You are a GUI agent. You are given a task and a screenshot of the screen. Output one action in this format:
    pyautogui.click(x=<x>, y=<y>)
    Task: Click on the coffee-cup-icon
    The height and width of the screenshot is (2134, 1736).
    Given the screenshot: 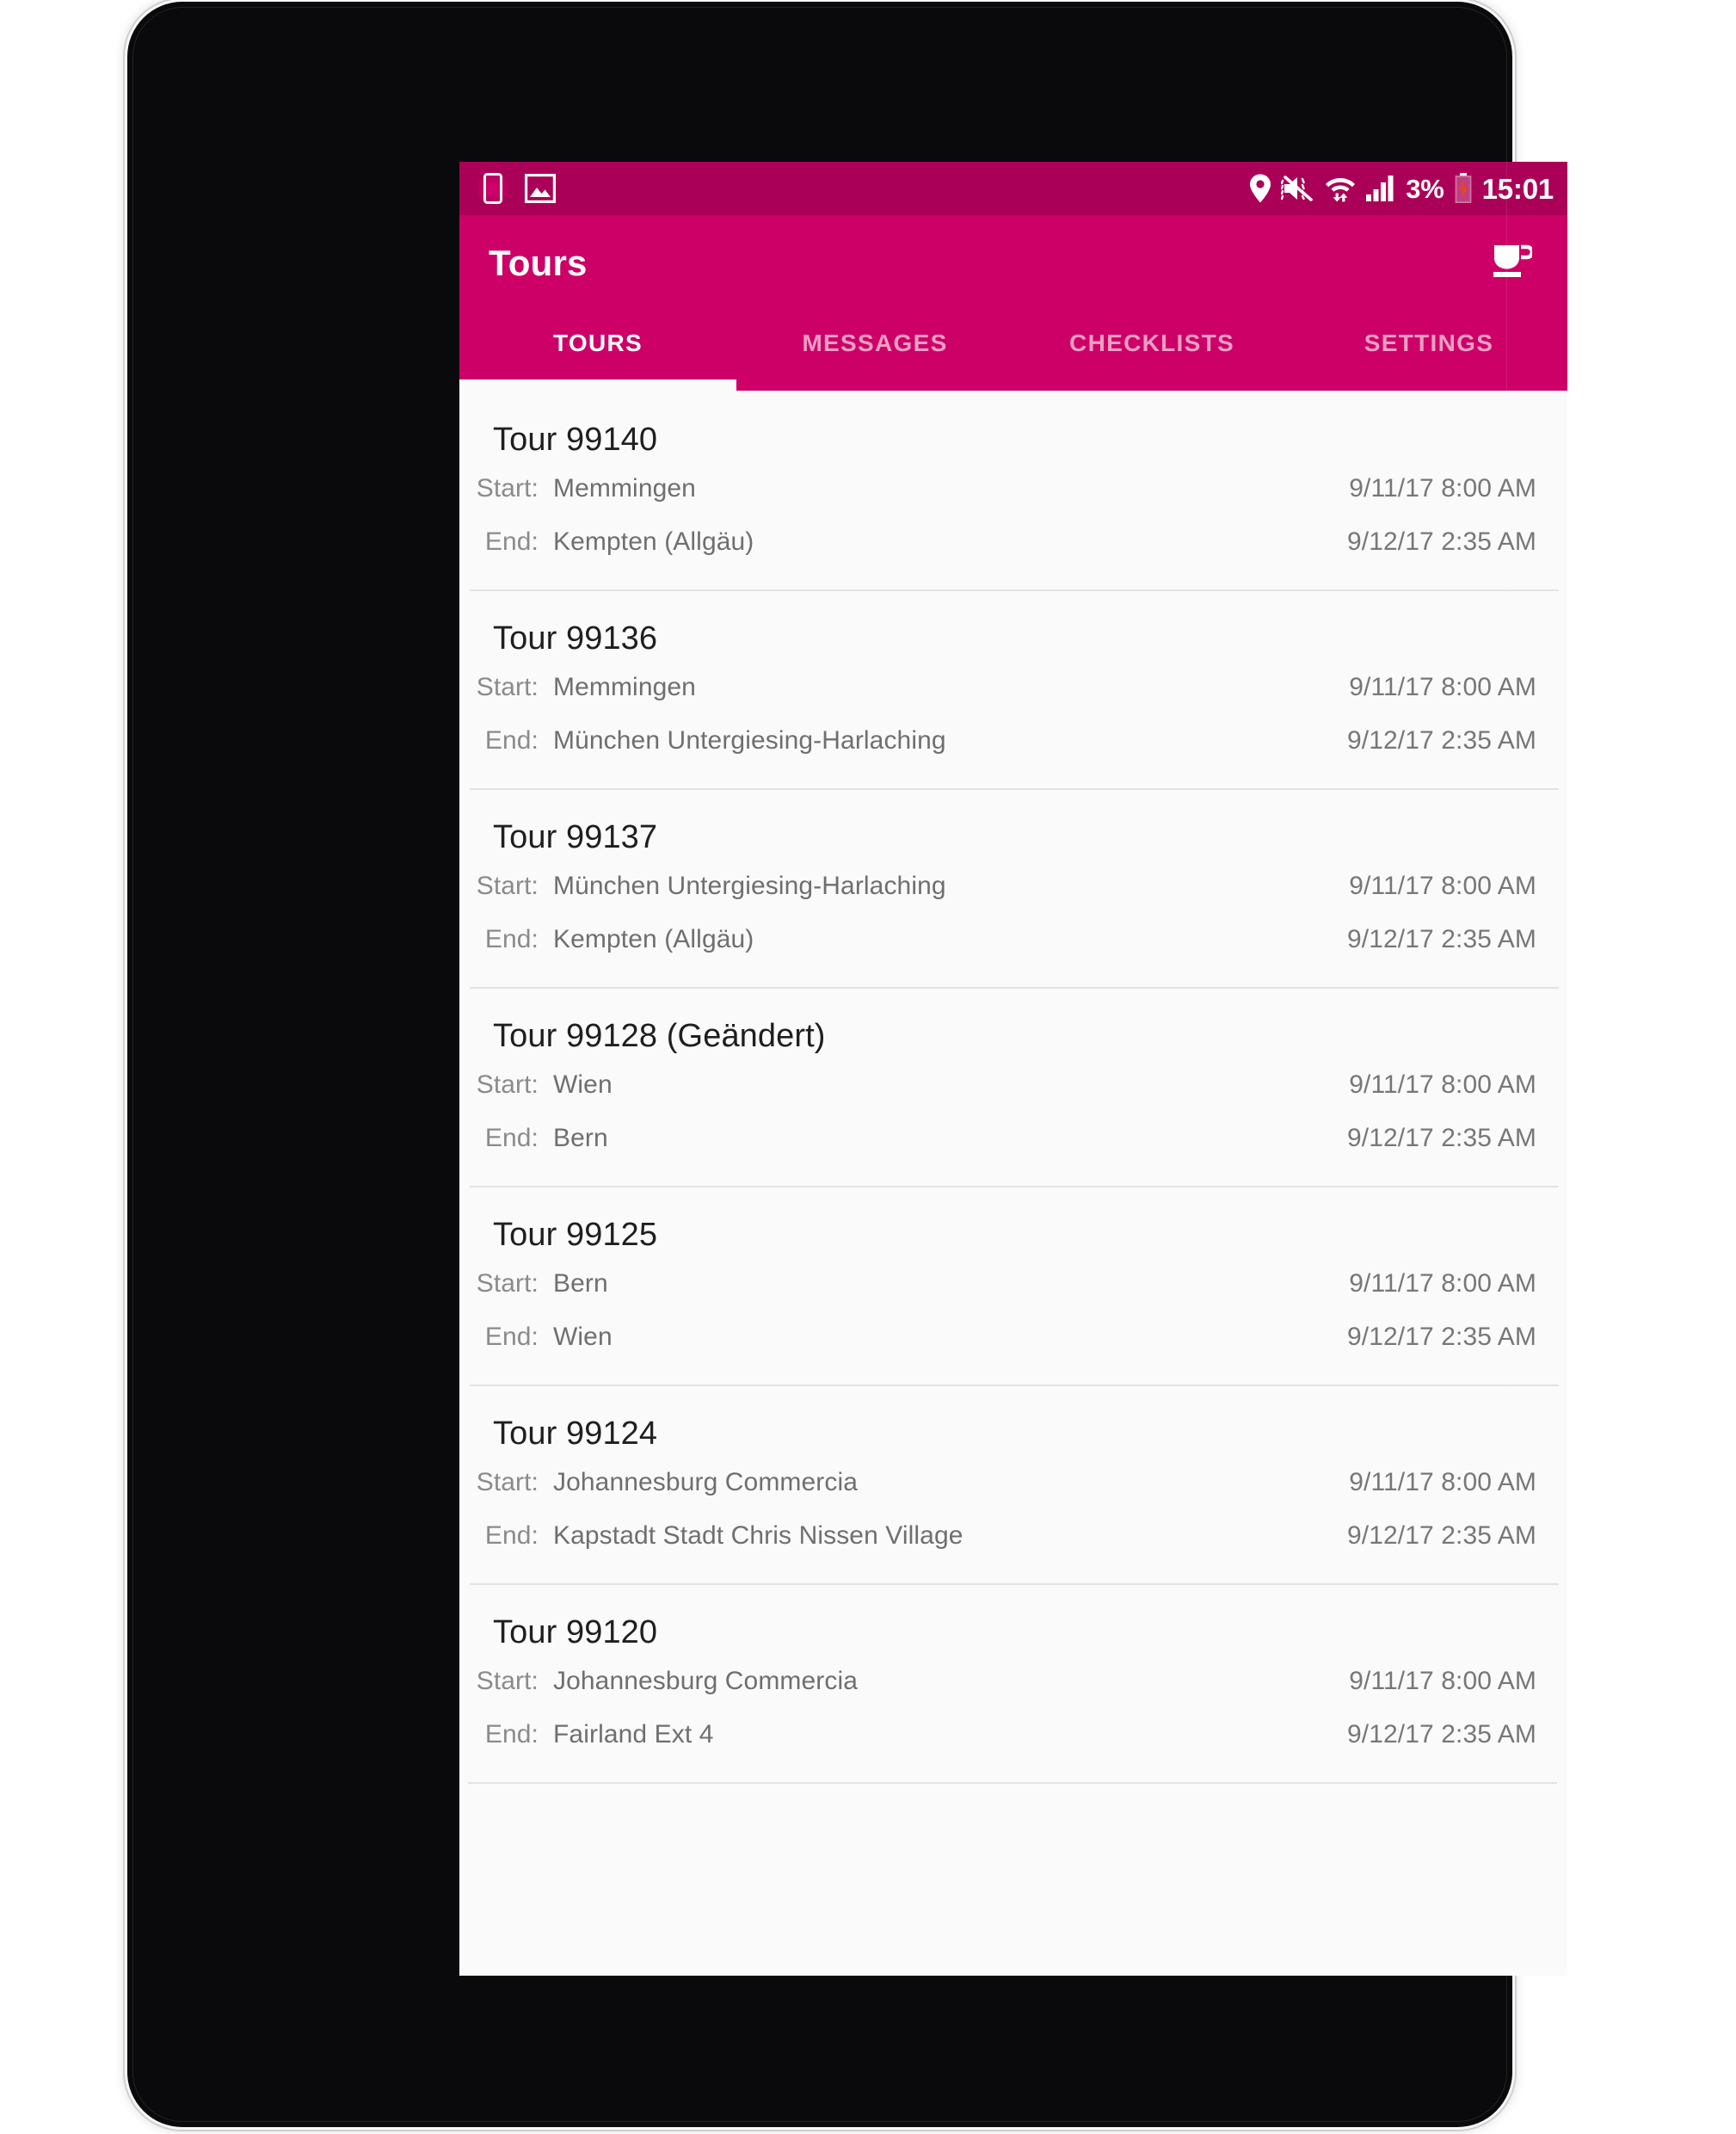 What is the action you would take?
    pyautogui.click(x=1513, y=264)
    